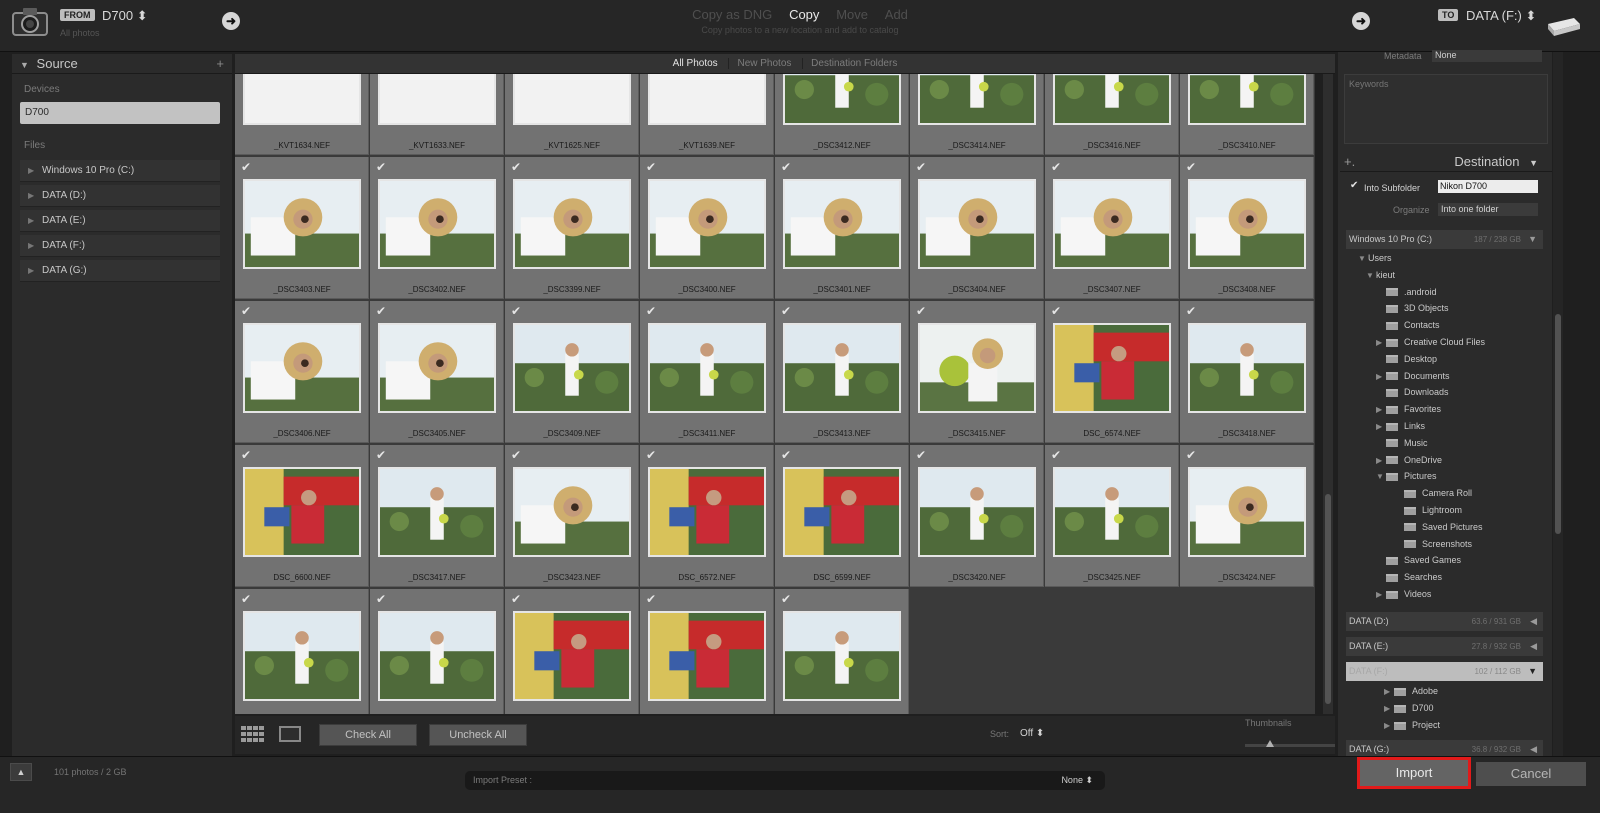  I want to click on uncheck-all-button: Uncheck All, so click(478, 735).